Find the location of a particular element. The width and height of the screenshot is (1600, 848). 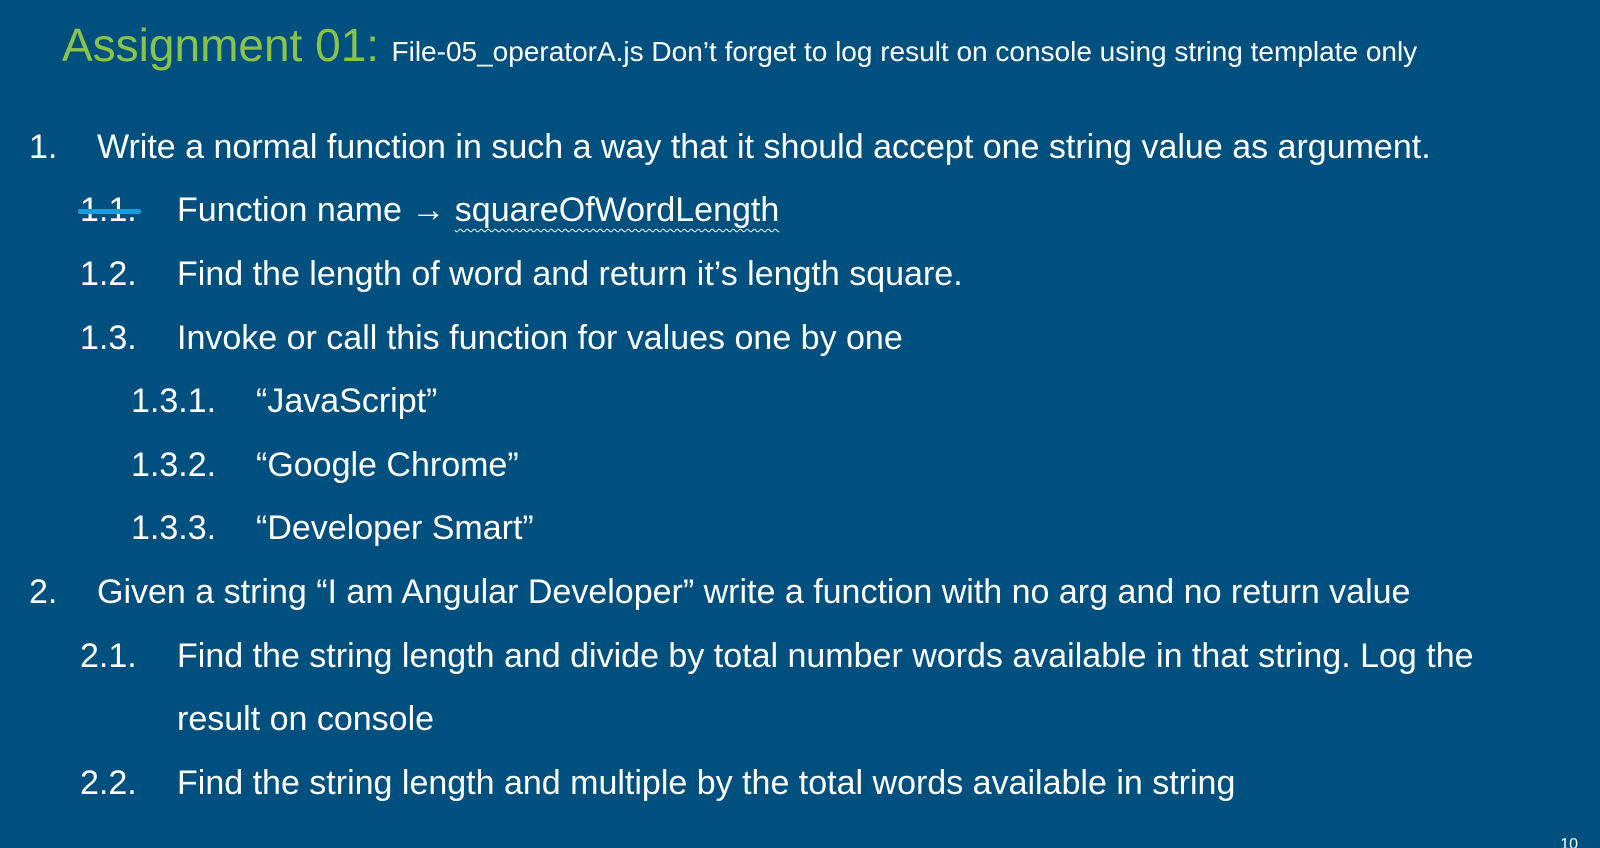

list-text: “JavaScript” is located at coordinates (347, 401).